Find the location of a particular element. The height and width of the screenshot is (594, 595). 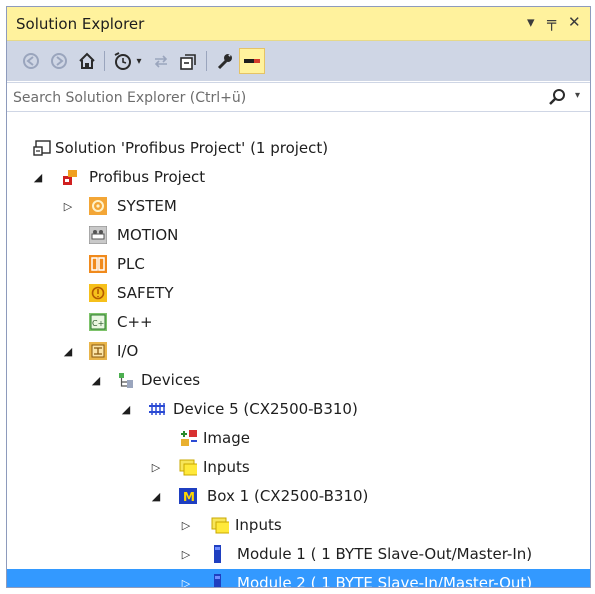

pending-changes-filter-button is located at coordinates (123, 61).